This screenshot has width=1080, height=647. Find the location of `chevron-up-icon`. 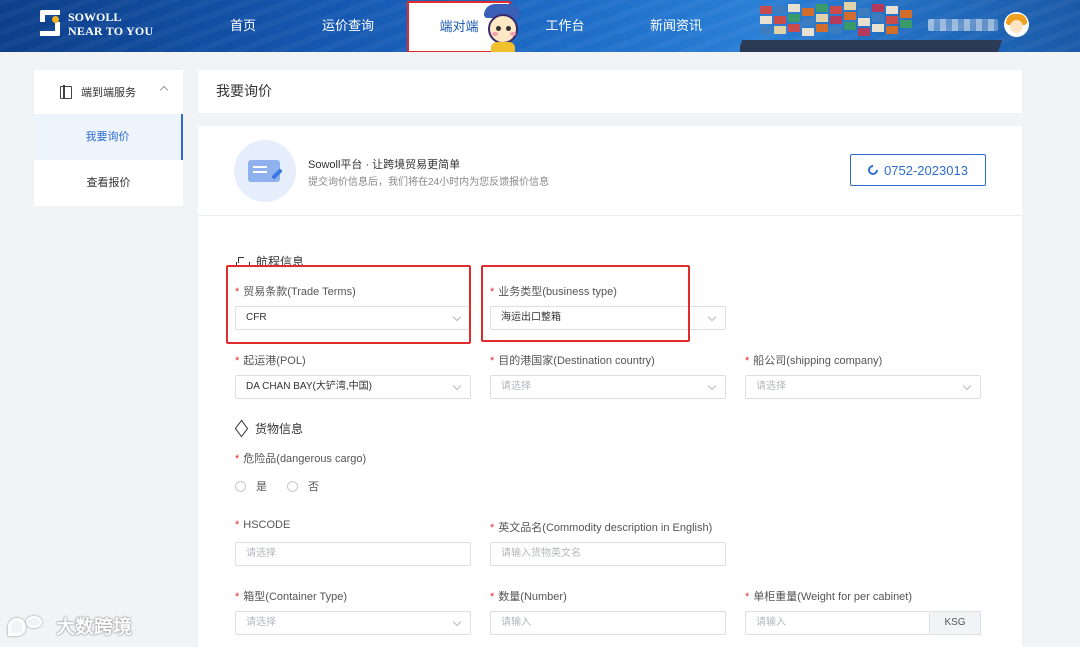

chevron-up-icon is located at coordinates (164, 90).